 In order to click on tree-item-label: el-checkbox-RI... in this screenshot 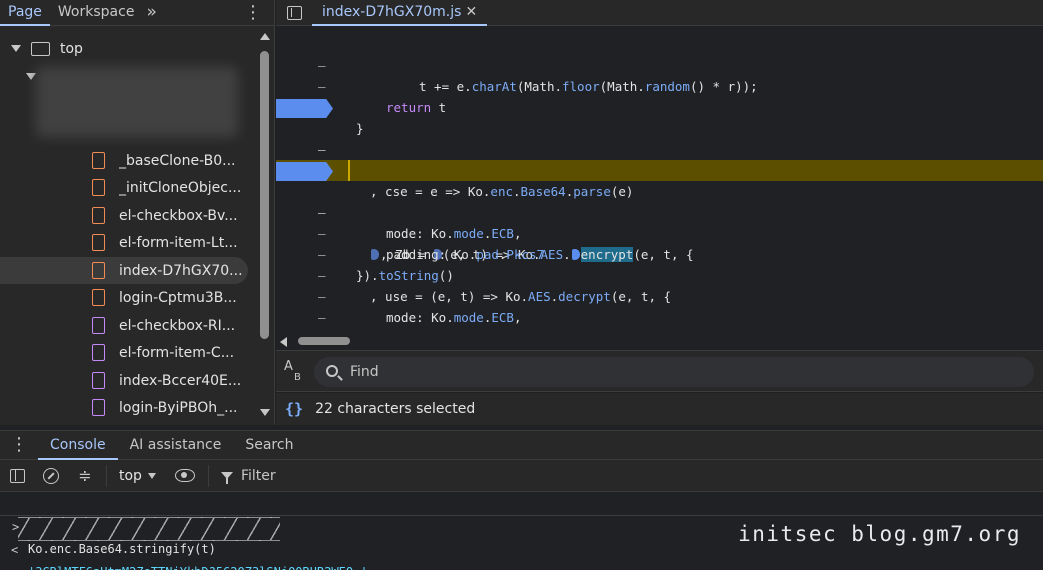, I will do `click(177, 325)`.